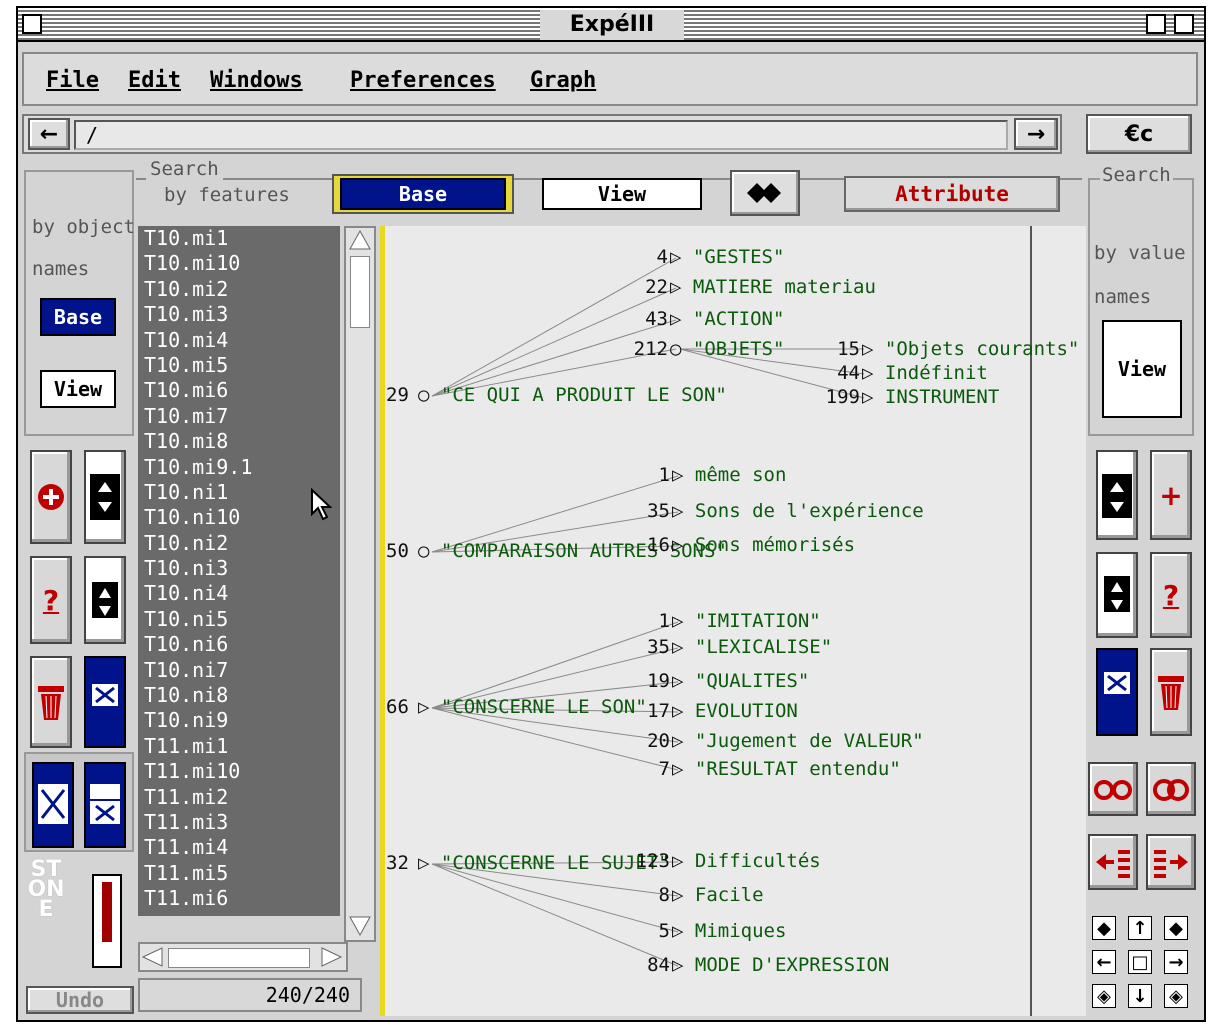  What do you see at coordinates (735, 711) in the screenshot?
I see `graph-node: ▷ EVOLUTION` at bounding box center [735, 711].